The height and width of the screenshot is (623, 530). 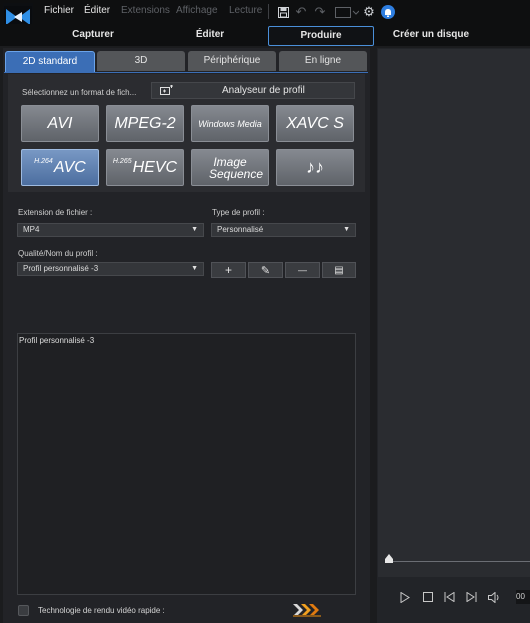 I want to click on profile-type-dropdown: Personnalisé ▼, so click(x=283, y=230).